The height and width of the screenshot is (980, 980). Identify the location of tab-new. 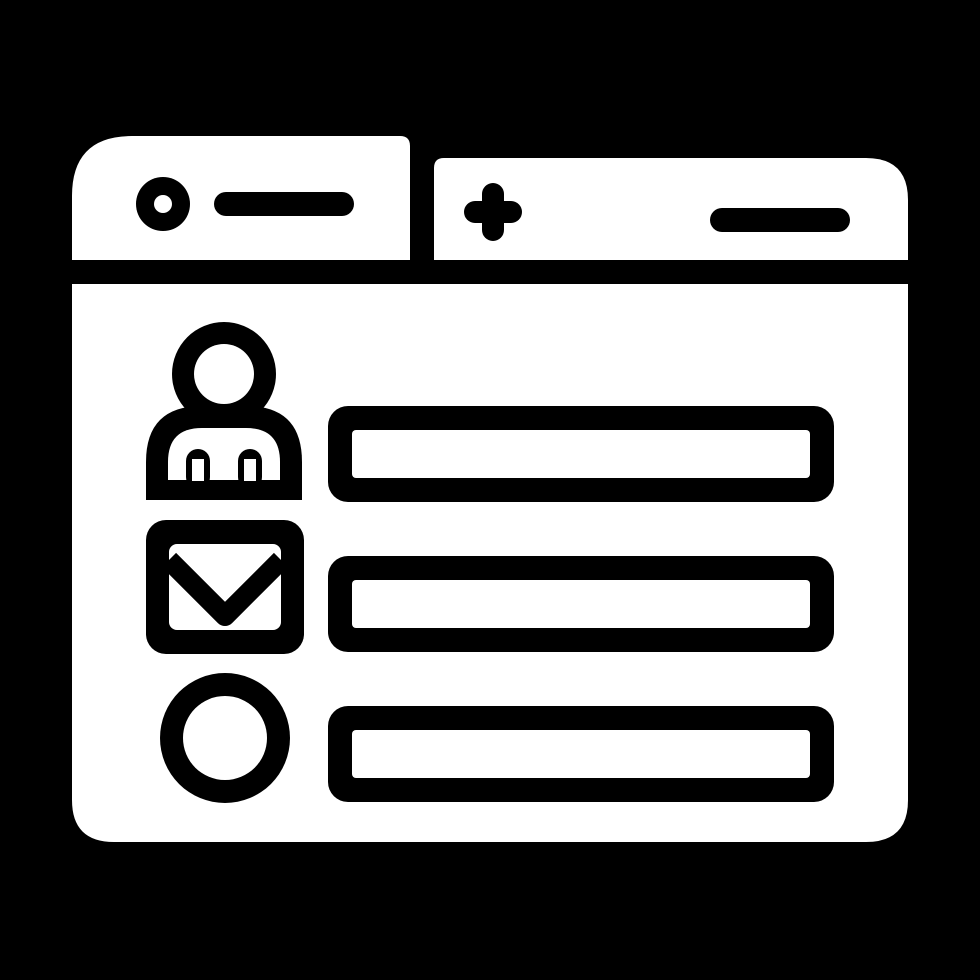
(671, 209).